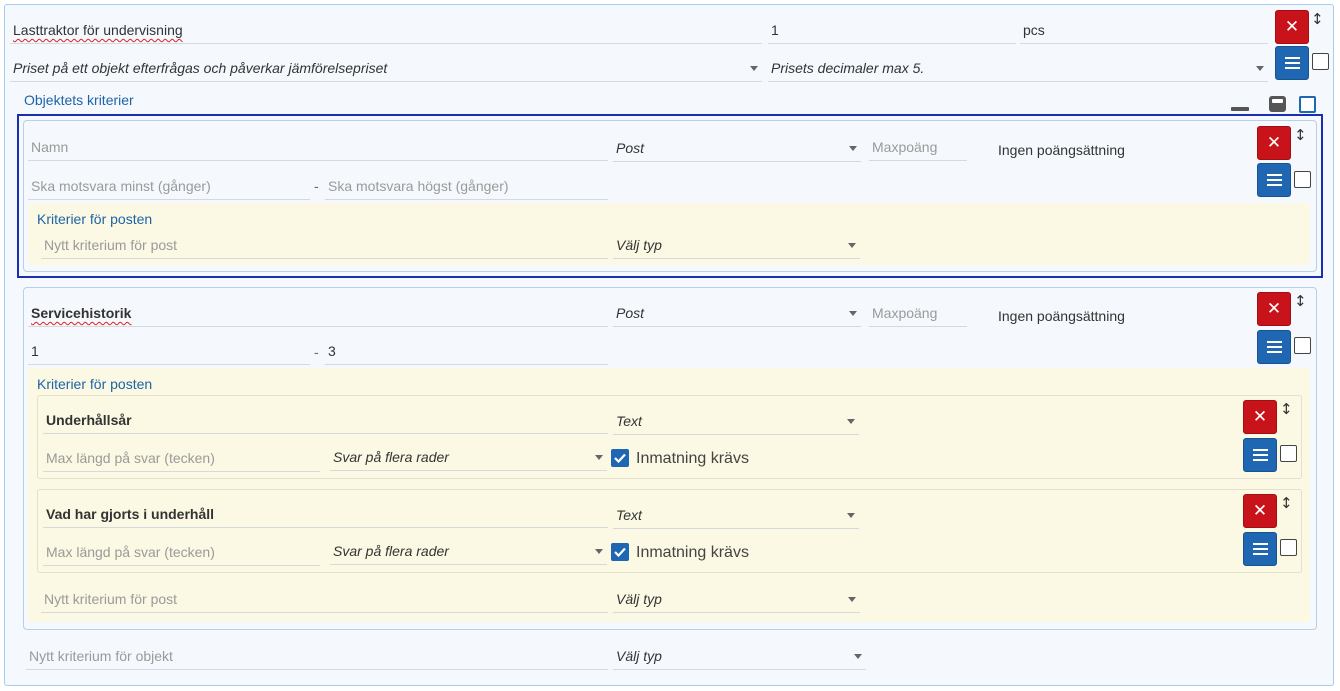  What do you see at coordinates (892, 30) in the screenshot?
I see `quantity-input: 1` at bounding box center [892, 30].